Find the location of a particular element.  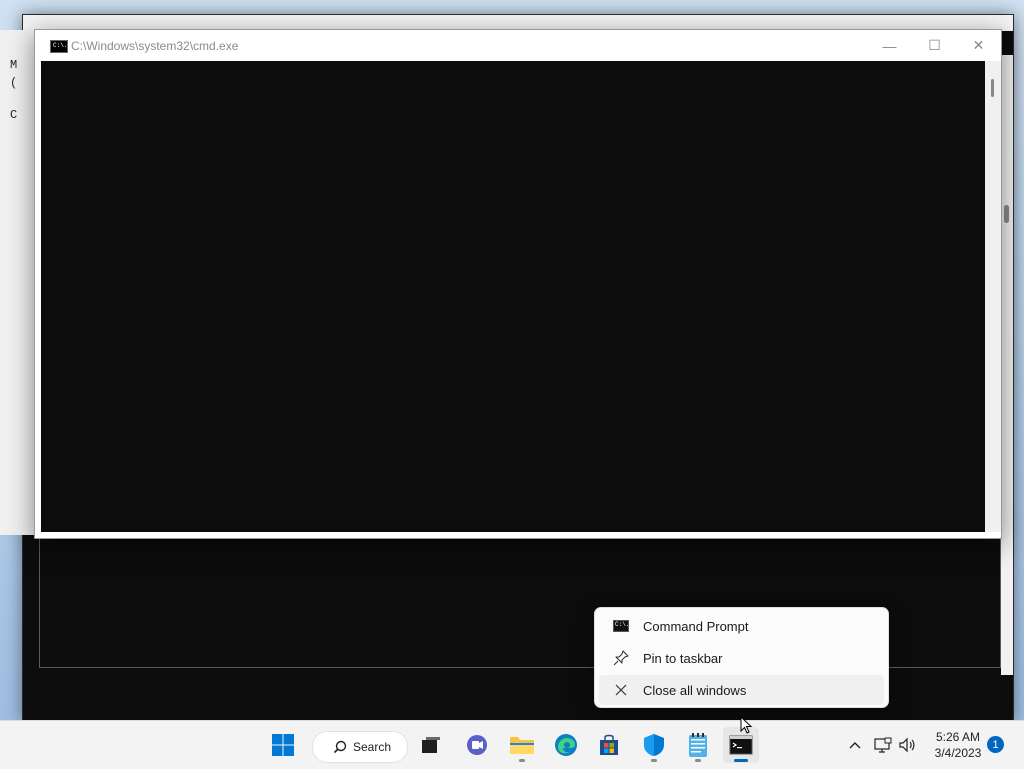

show-hidden-icons-button is located at coordinates (855, 745).